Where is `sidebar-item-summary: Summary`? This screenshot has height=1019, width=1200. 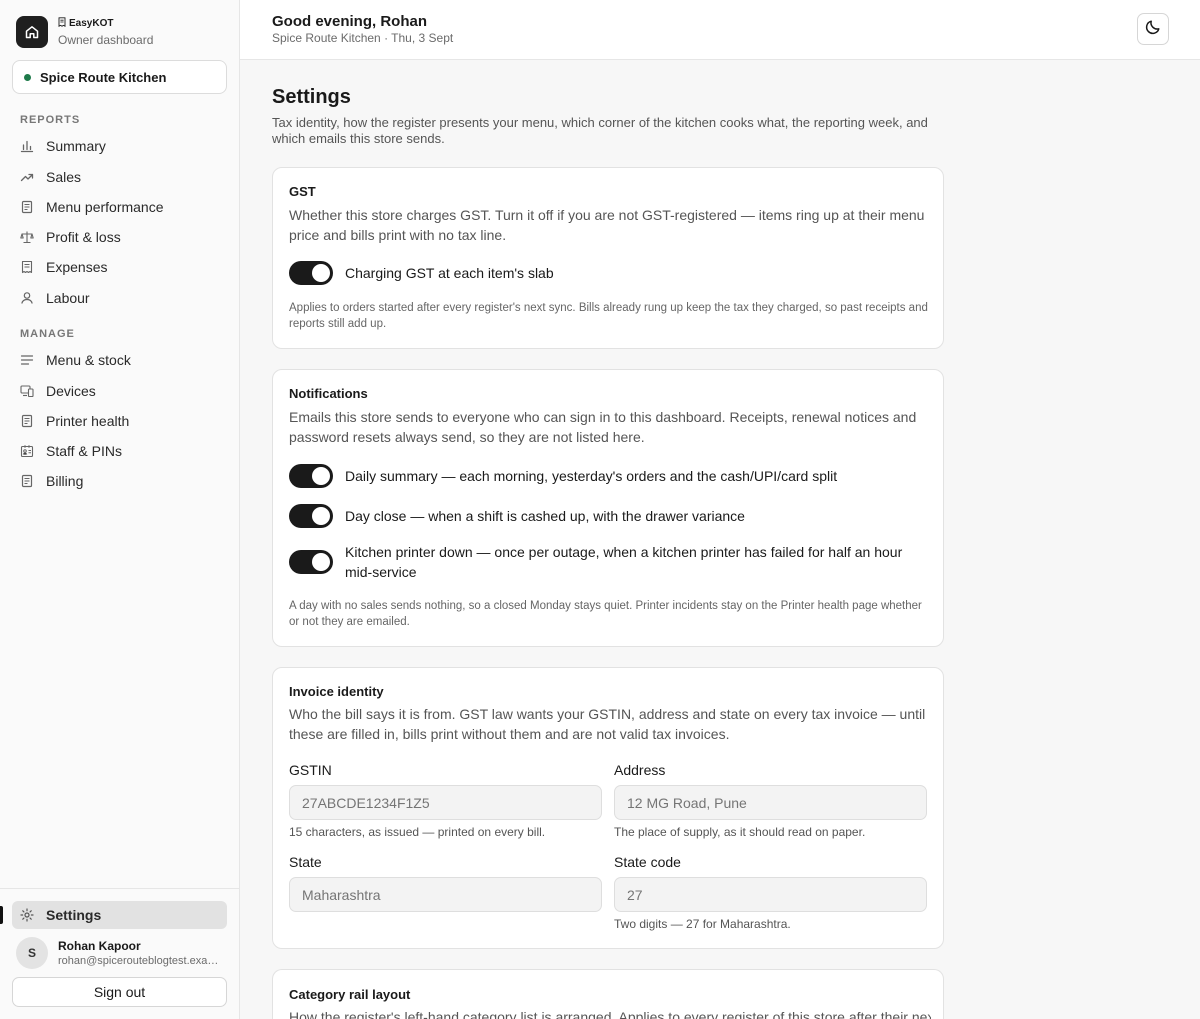
sidebar-item-summary: Summary is located at coordinates (119, 146).